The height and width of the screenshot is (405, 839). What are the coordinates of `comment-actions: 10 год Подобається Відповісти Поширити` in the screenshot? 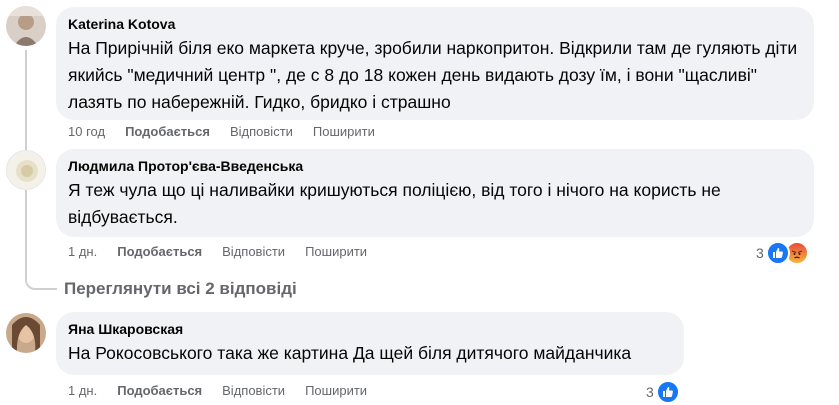 It's located at (231, 132).